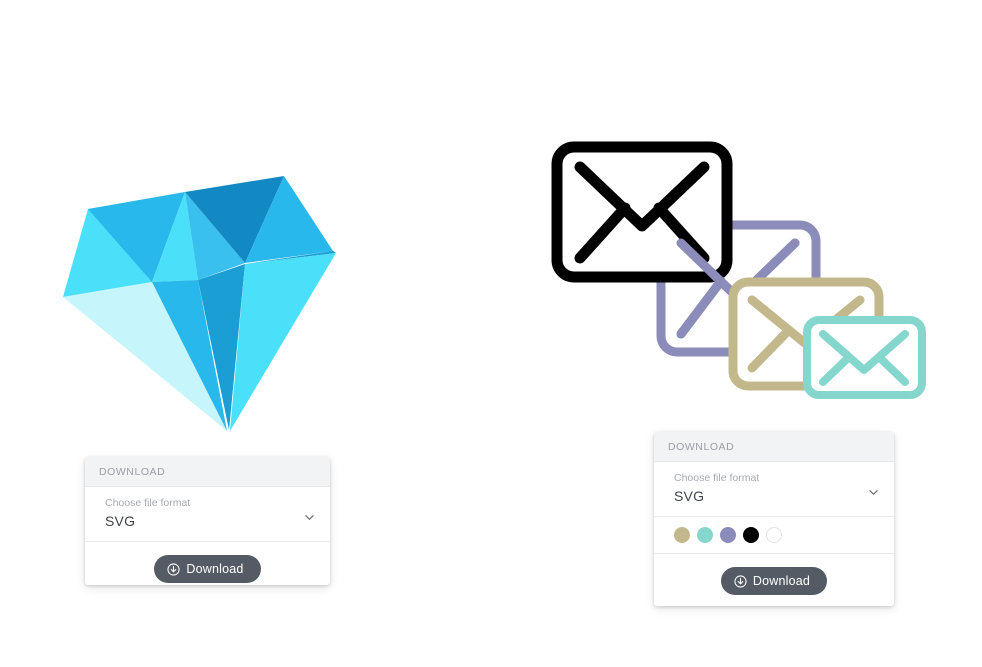 Image resolution: width=982 pixels, height=667 pixels. I want to click on swatch-black, so click(751, 535).